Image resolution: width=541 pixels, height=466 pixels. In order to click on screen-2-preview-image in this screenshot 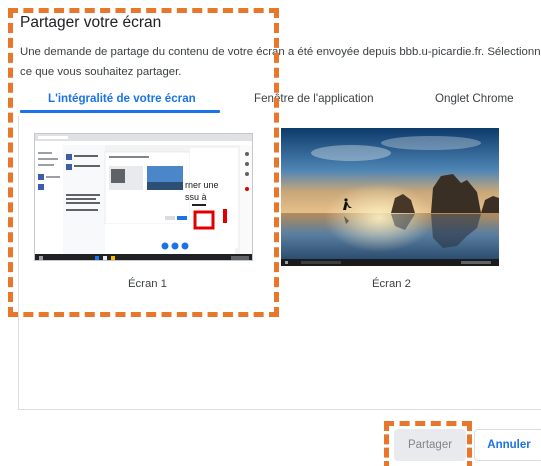, I will do `click(390, 197)`.